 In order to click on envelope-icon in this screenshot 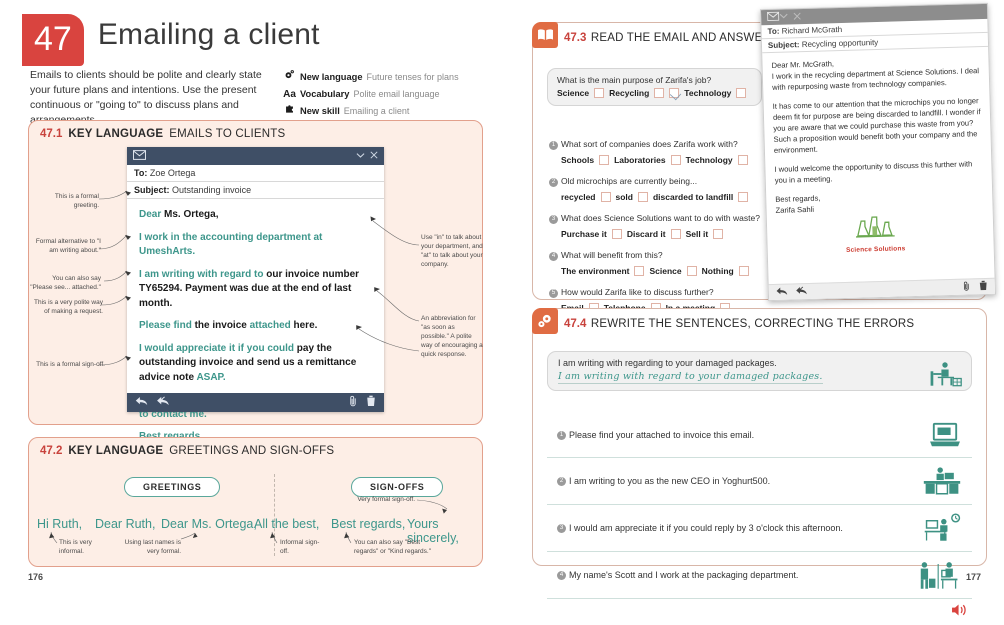, I will do `click(773, 17)`.